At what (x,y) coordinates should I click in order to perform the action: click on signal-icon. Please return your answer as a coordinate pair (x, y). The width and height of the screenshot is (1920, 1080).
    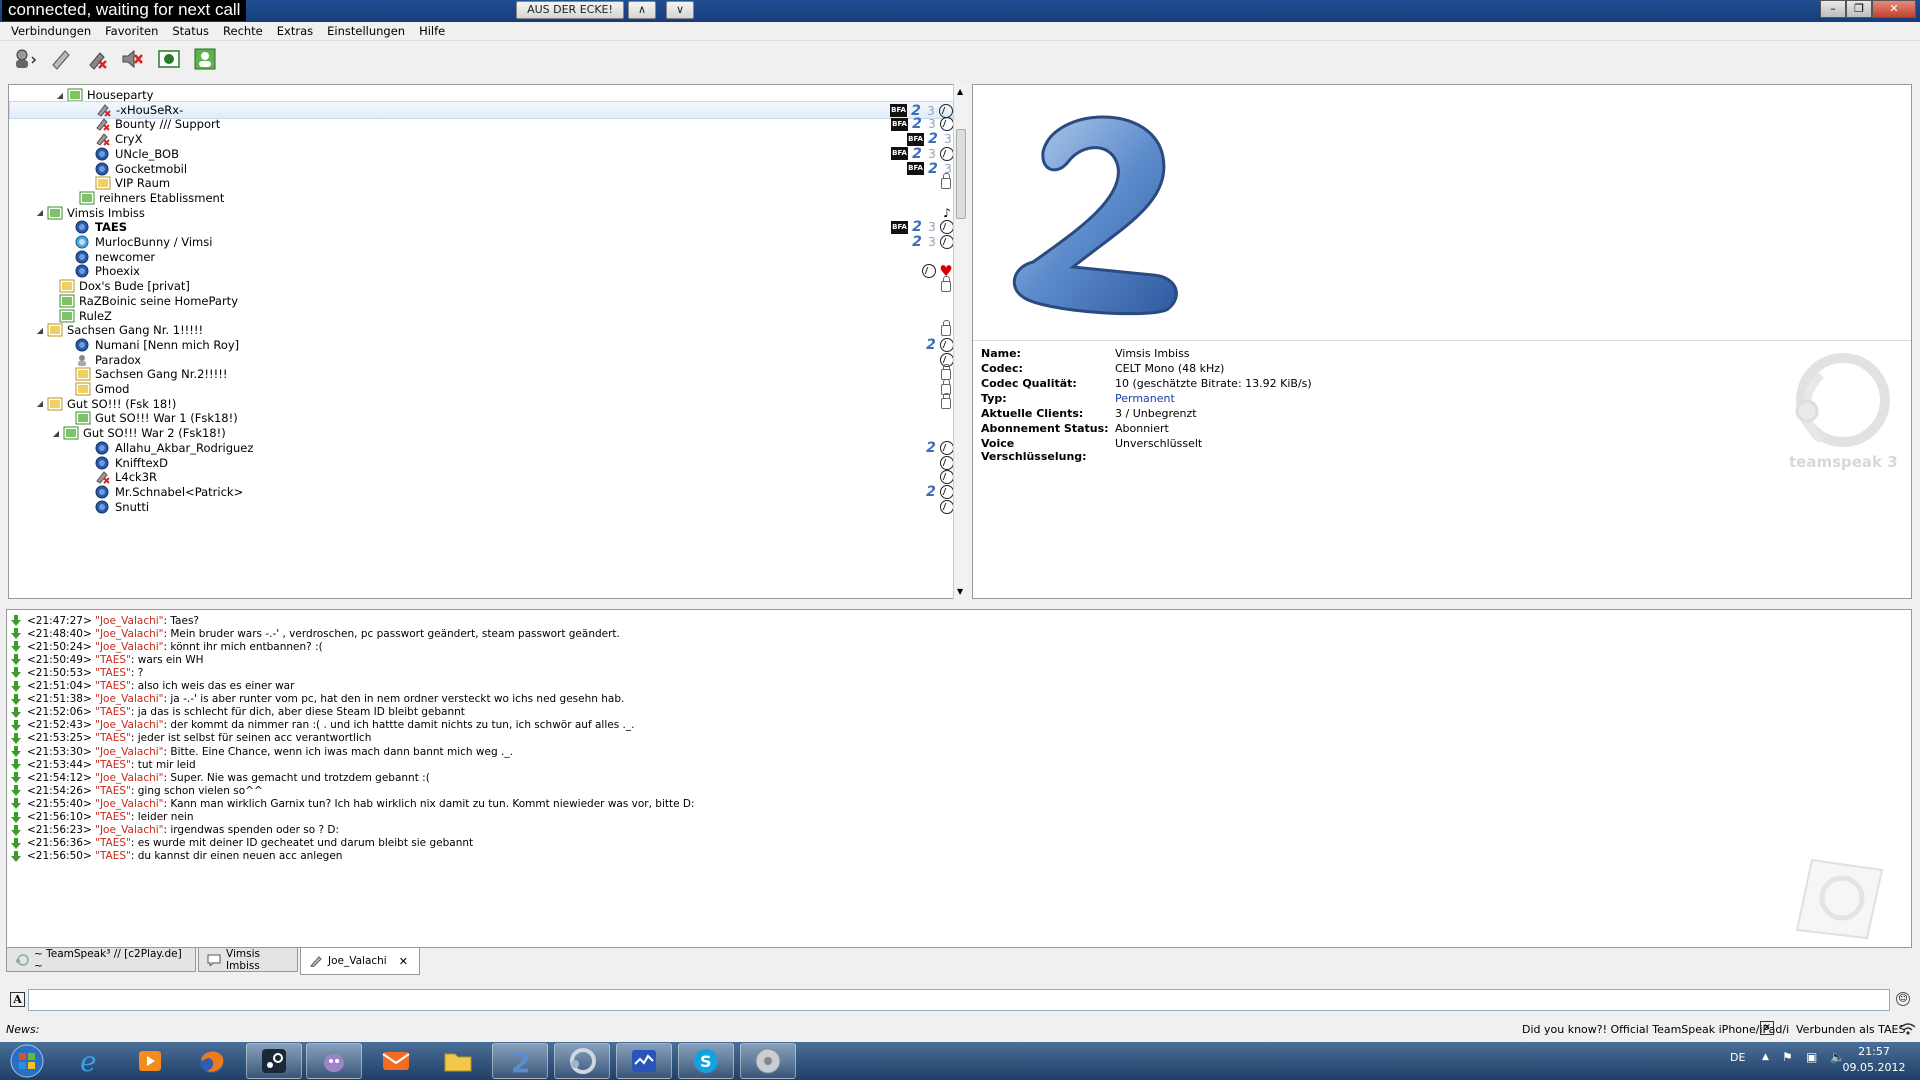
    Looking at the image, I should click on (1908, 1029).